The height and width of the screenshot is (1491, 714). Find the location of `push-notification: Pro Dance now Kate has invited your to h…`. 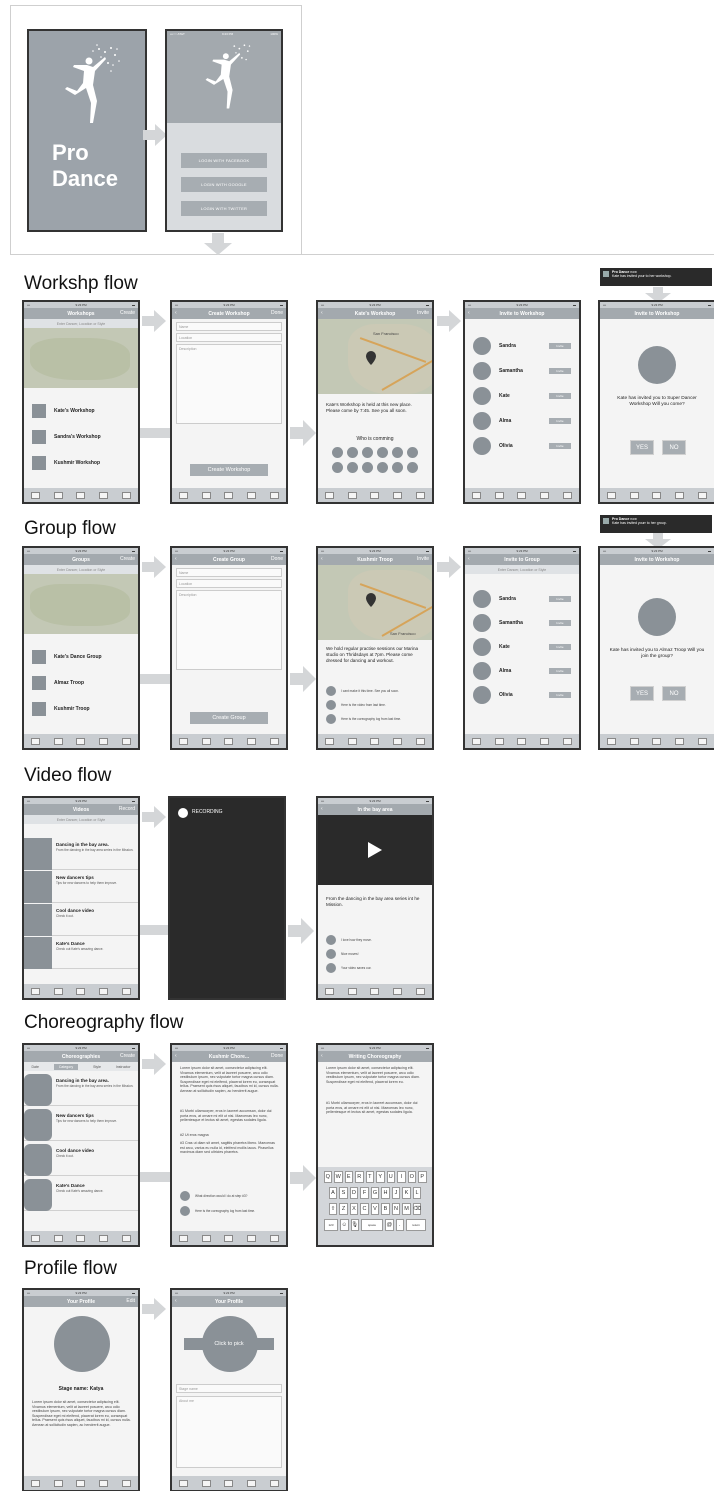

push-notification: Pro Dance now Kate has invited your to h… is located at coordinates (656, 277).